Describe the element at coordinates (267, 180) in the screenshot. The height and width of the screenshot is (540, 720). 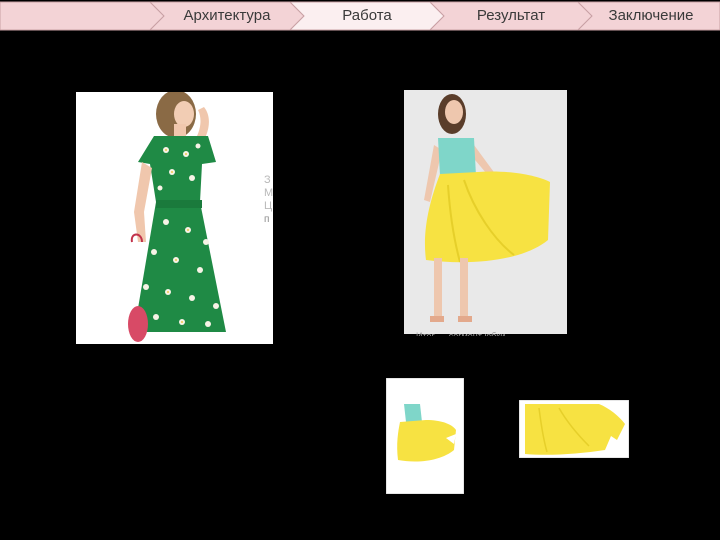
I see `side-text-line-1: З` at that location.